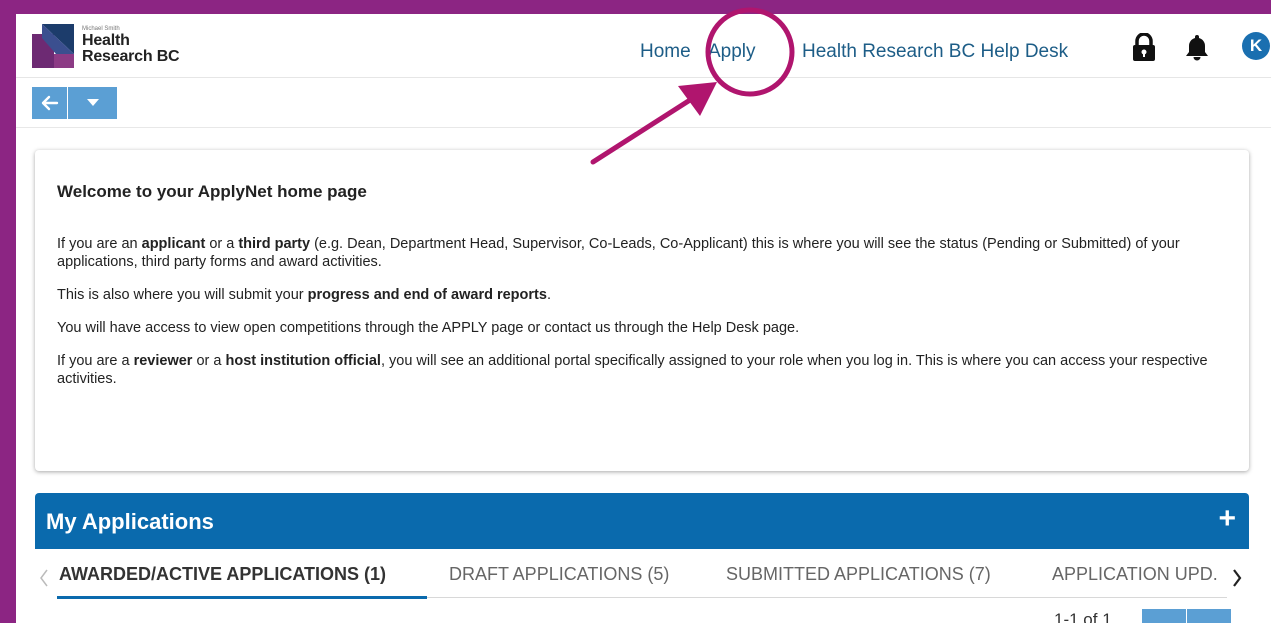  I want to click on logo-line1: Health, so click(106, 40).